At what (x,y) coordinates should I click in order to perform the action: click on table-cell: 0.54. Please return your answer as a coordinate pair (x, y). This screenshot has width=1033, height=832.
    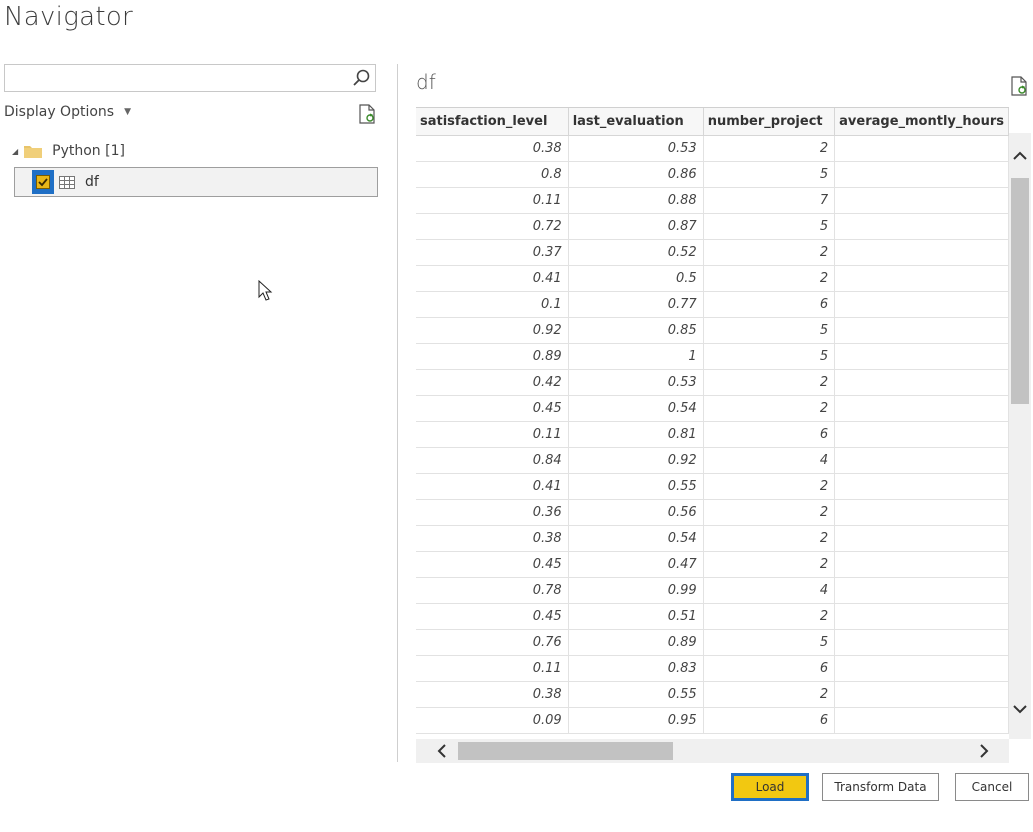
    Looking at the image, I should click on (636, 538).